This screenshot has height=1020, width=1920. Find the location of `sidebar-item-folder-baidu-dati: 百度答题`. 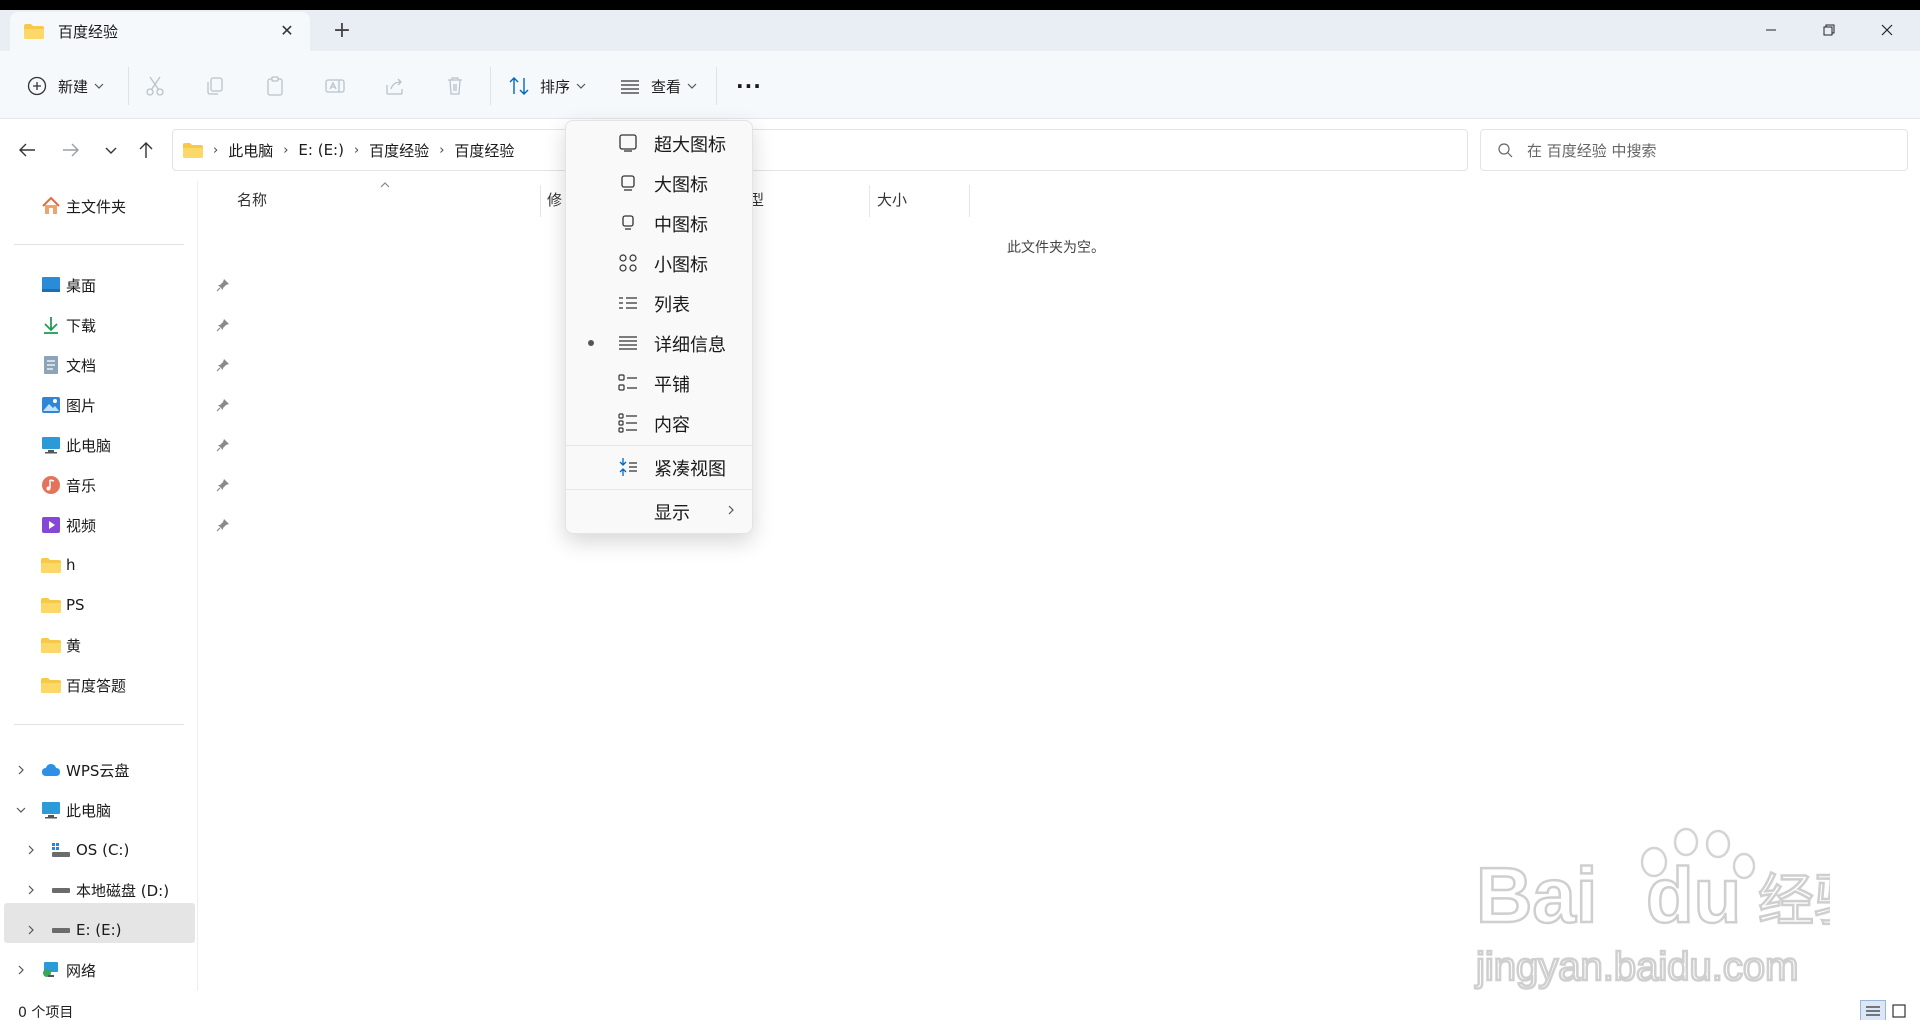

sidebar-item-folder-baidu-dati: 百度答题 is located at coordinates (83, 685).